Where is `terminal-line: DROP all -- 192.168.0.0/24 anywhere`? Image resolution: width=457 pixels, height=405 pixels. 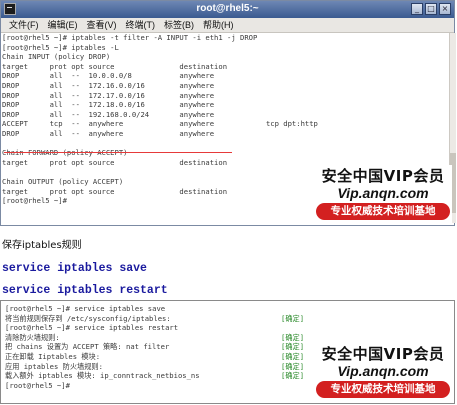
terminal-line: DROP all -- 192.168.0.0/24 anywhere is located at coordinates (108, 114).